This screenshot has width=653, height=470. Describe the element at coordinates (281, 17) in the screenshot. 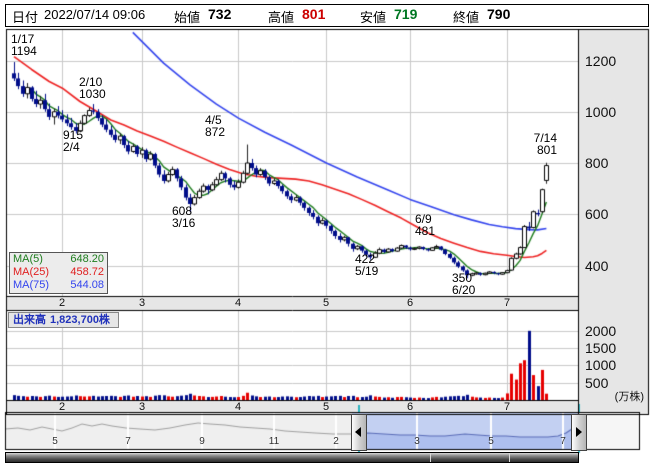

I see `high-label: 高値` at that location.